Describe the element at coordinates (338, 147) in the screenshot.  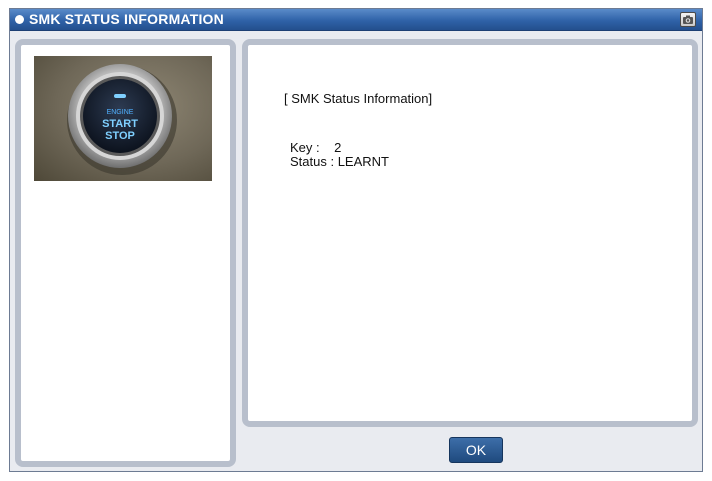
I see `key-value: 2` at that location.